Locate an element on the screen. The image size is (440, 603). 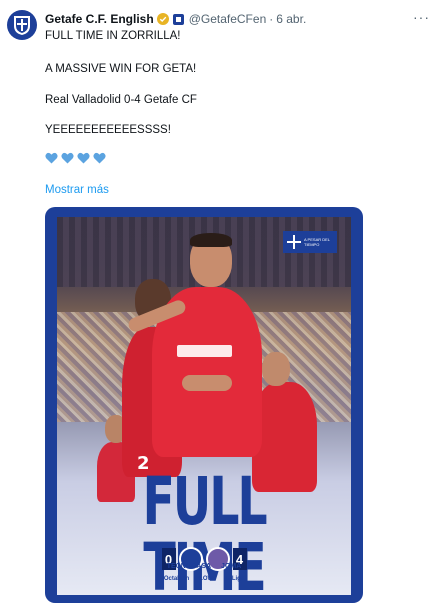
more-options-icon: ··· is located at coordinates (421, 17).